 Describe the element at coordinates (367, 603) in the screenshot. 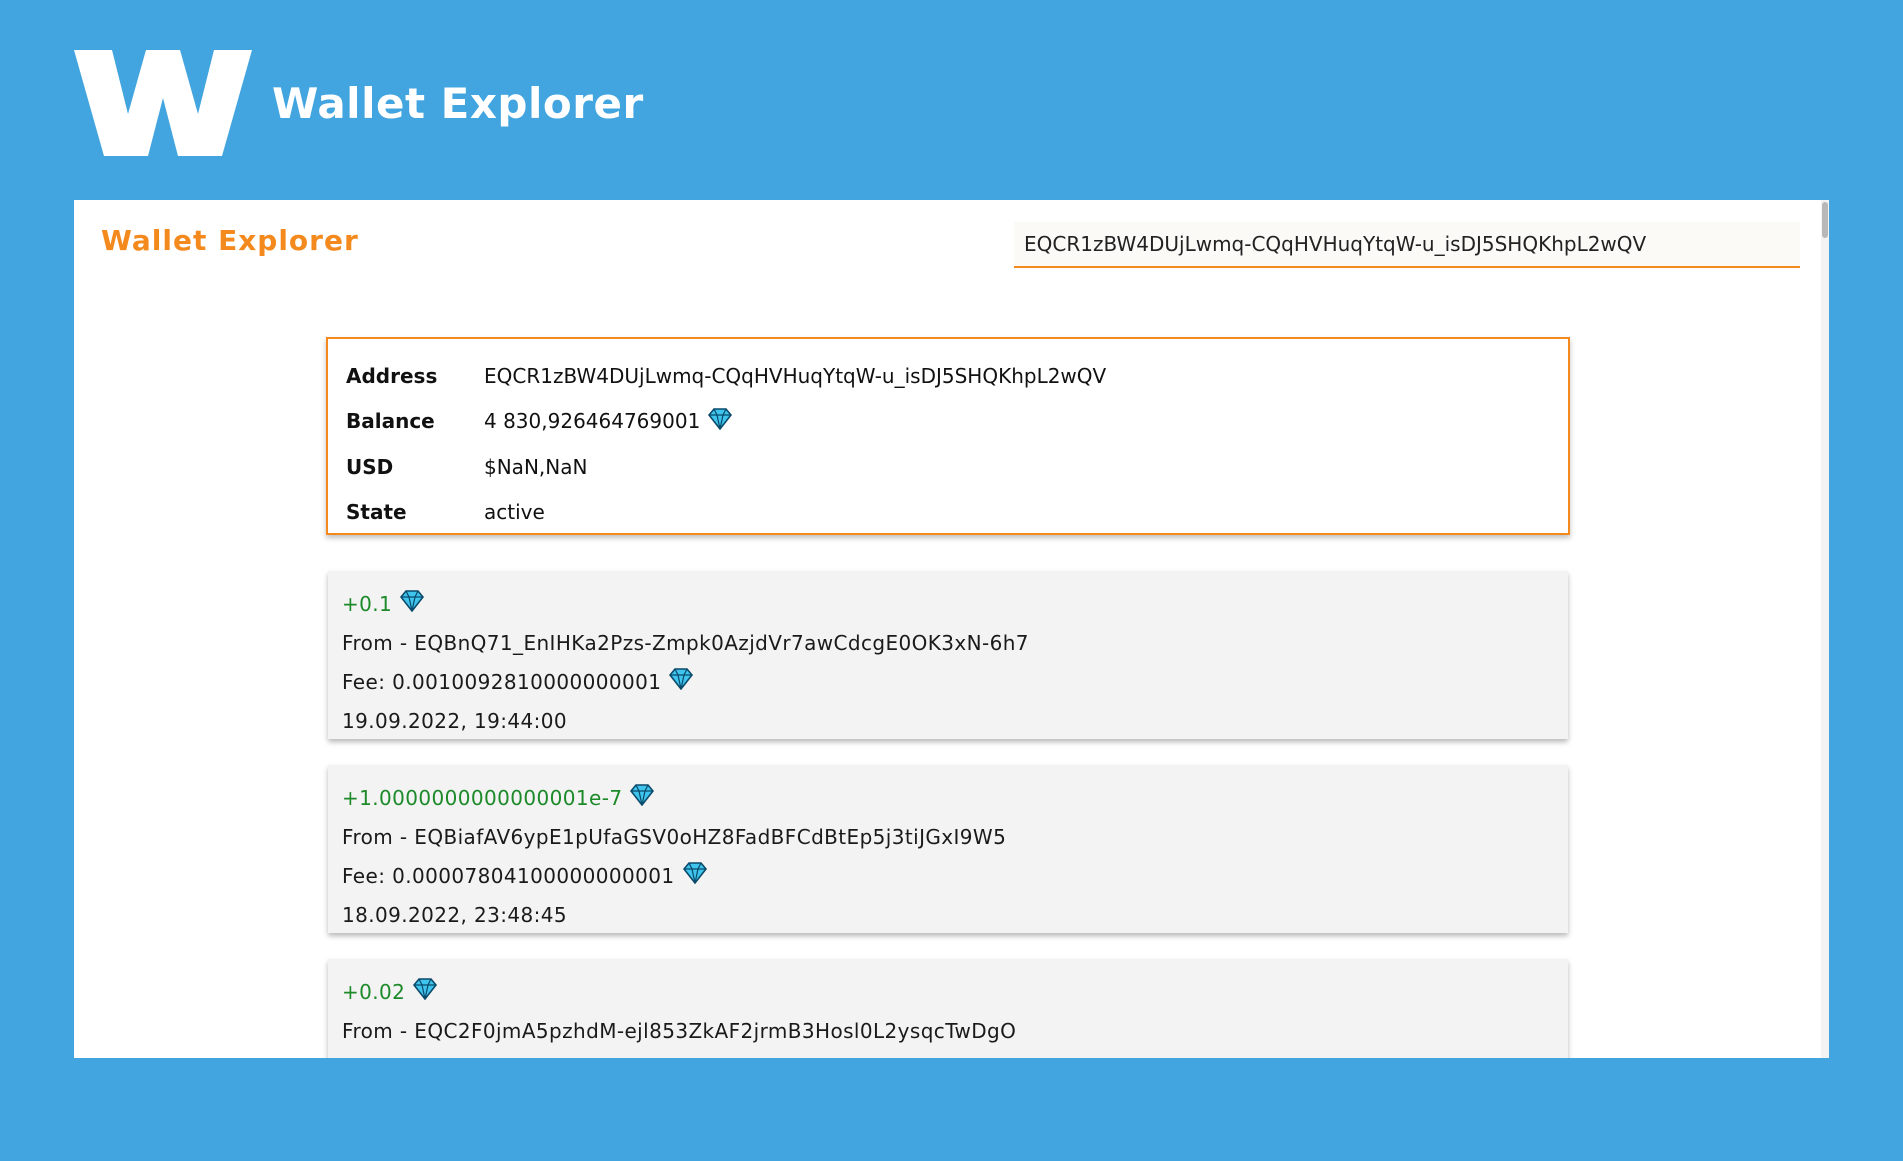

I see `tx-amount: +0.1` at that location.